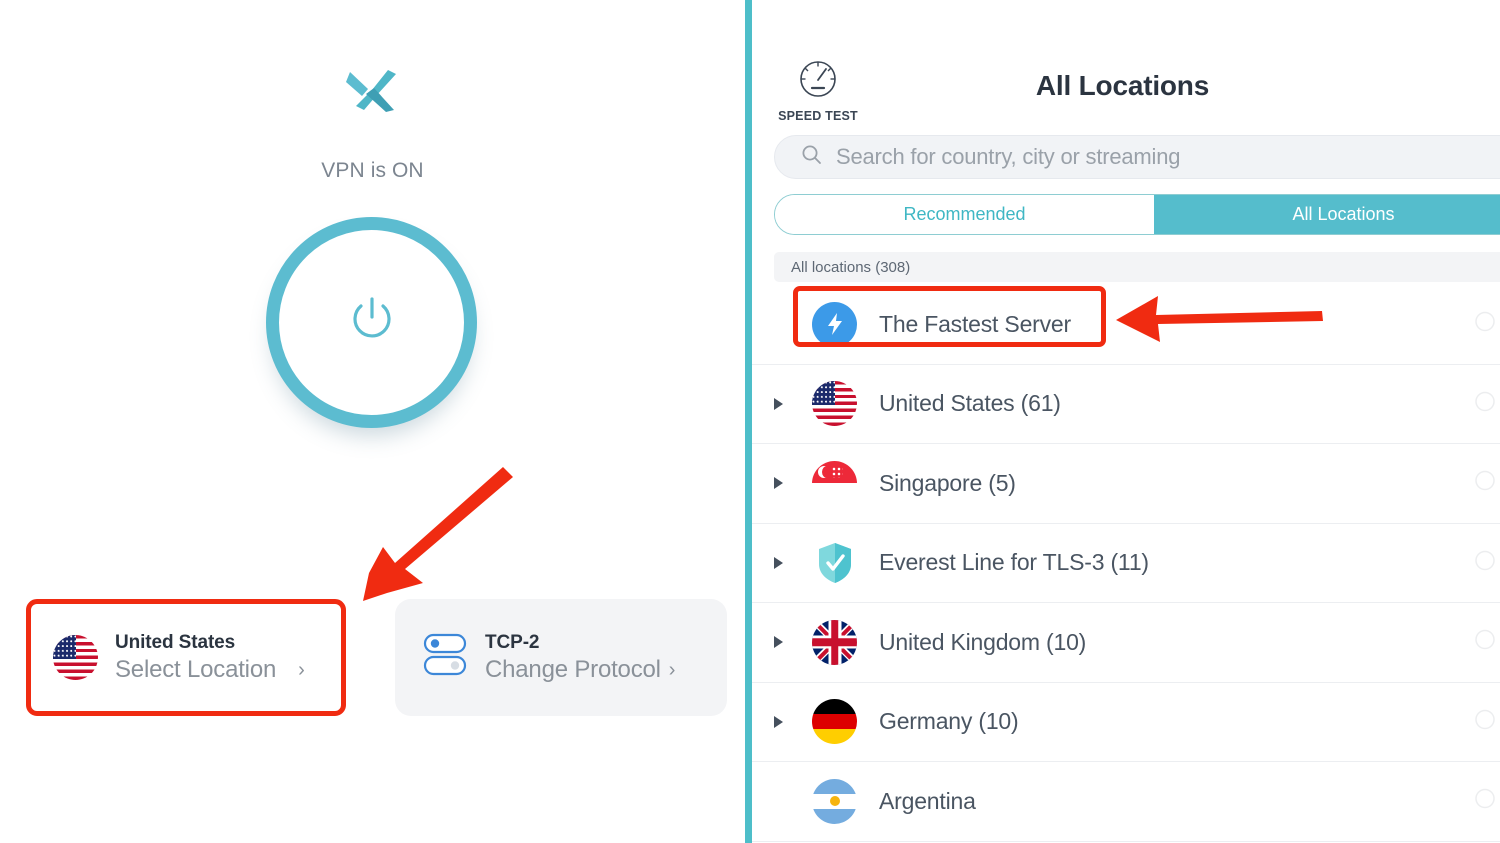 This screenshot has height=843, width=1500. I want to click on tab-all-locations: All Locations, so click(1327, 214).